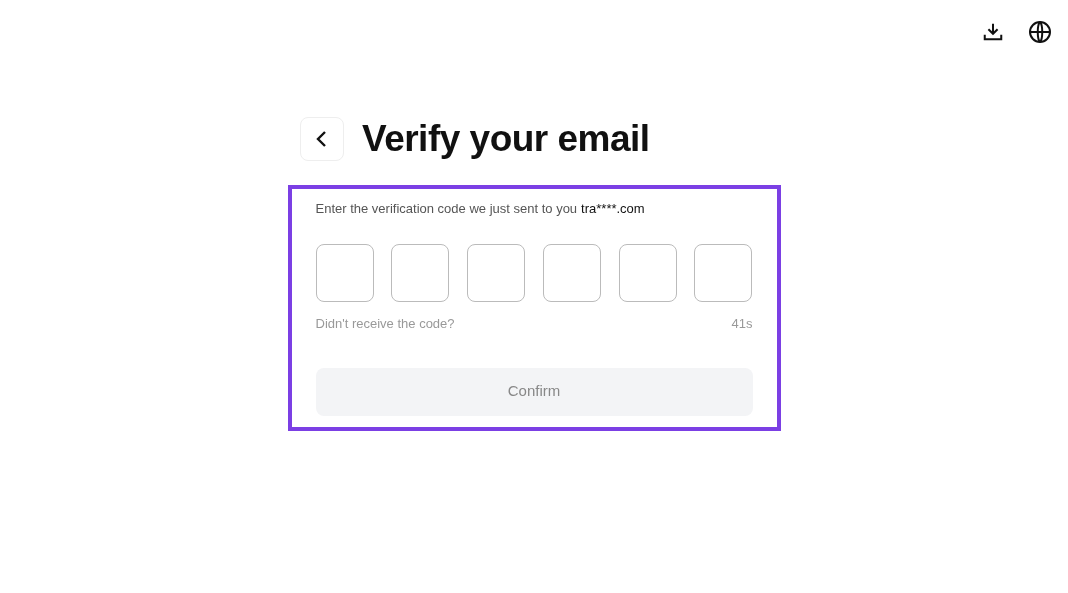 The width and height of the screenshot is (1068, 593). Describe the element at coordinates (1040, 32) in the screenshot. I see `globe-icon` at that location.